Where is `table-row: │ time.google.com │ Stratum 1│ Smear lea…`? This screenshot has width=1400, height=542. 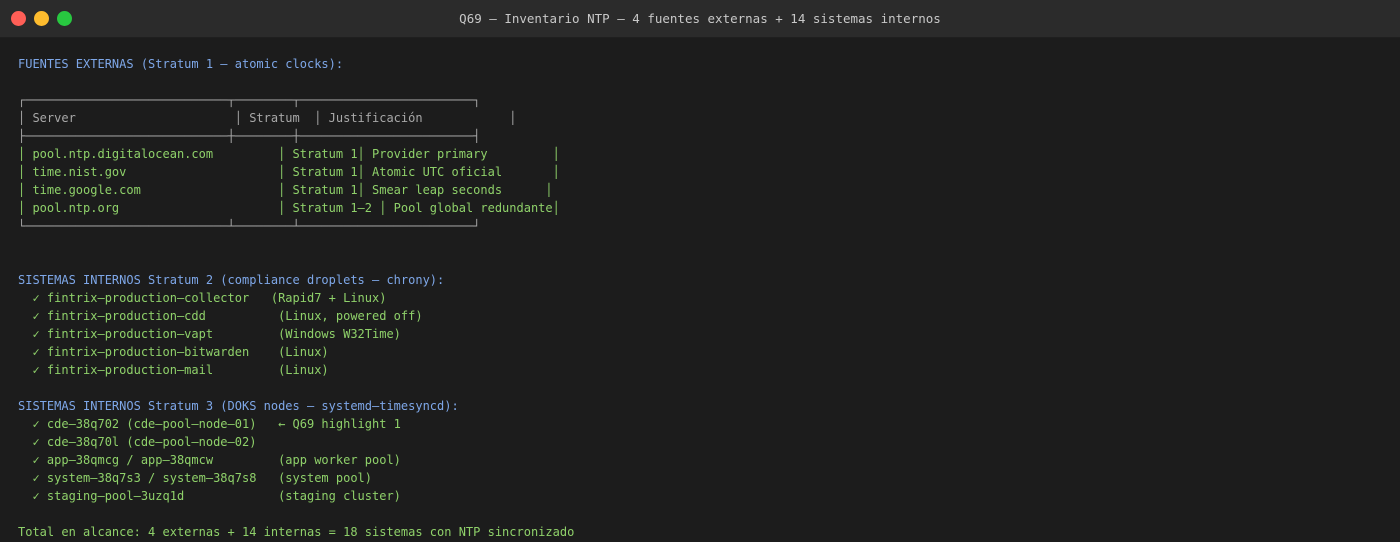 table-row: │ time.google.com │ Stratum 1│ Smear lea… is located at coordinates (285, 190).